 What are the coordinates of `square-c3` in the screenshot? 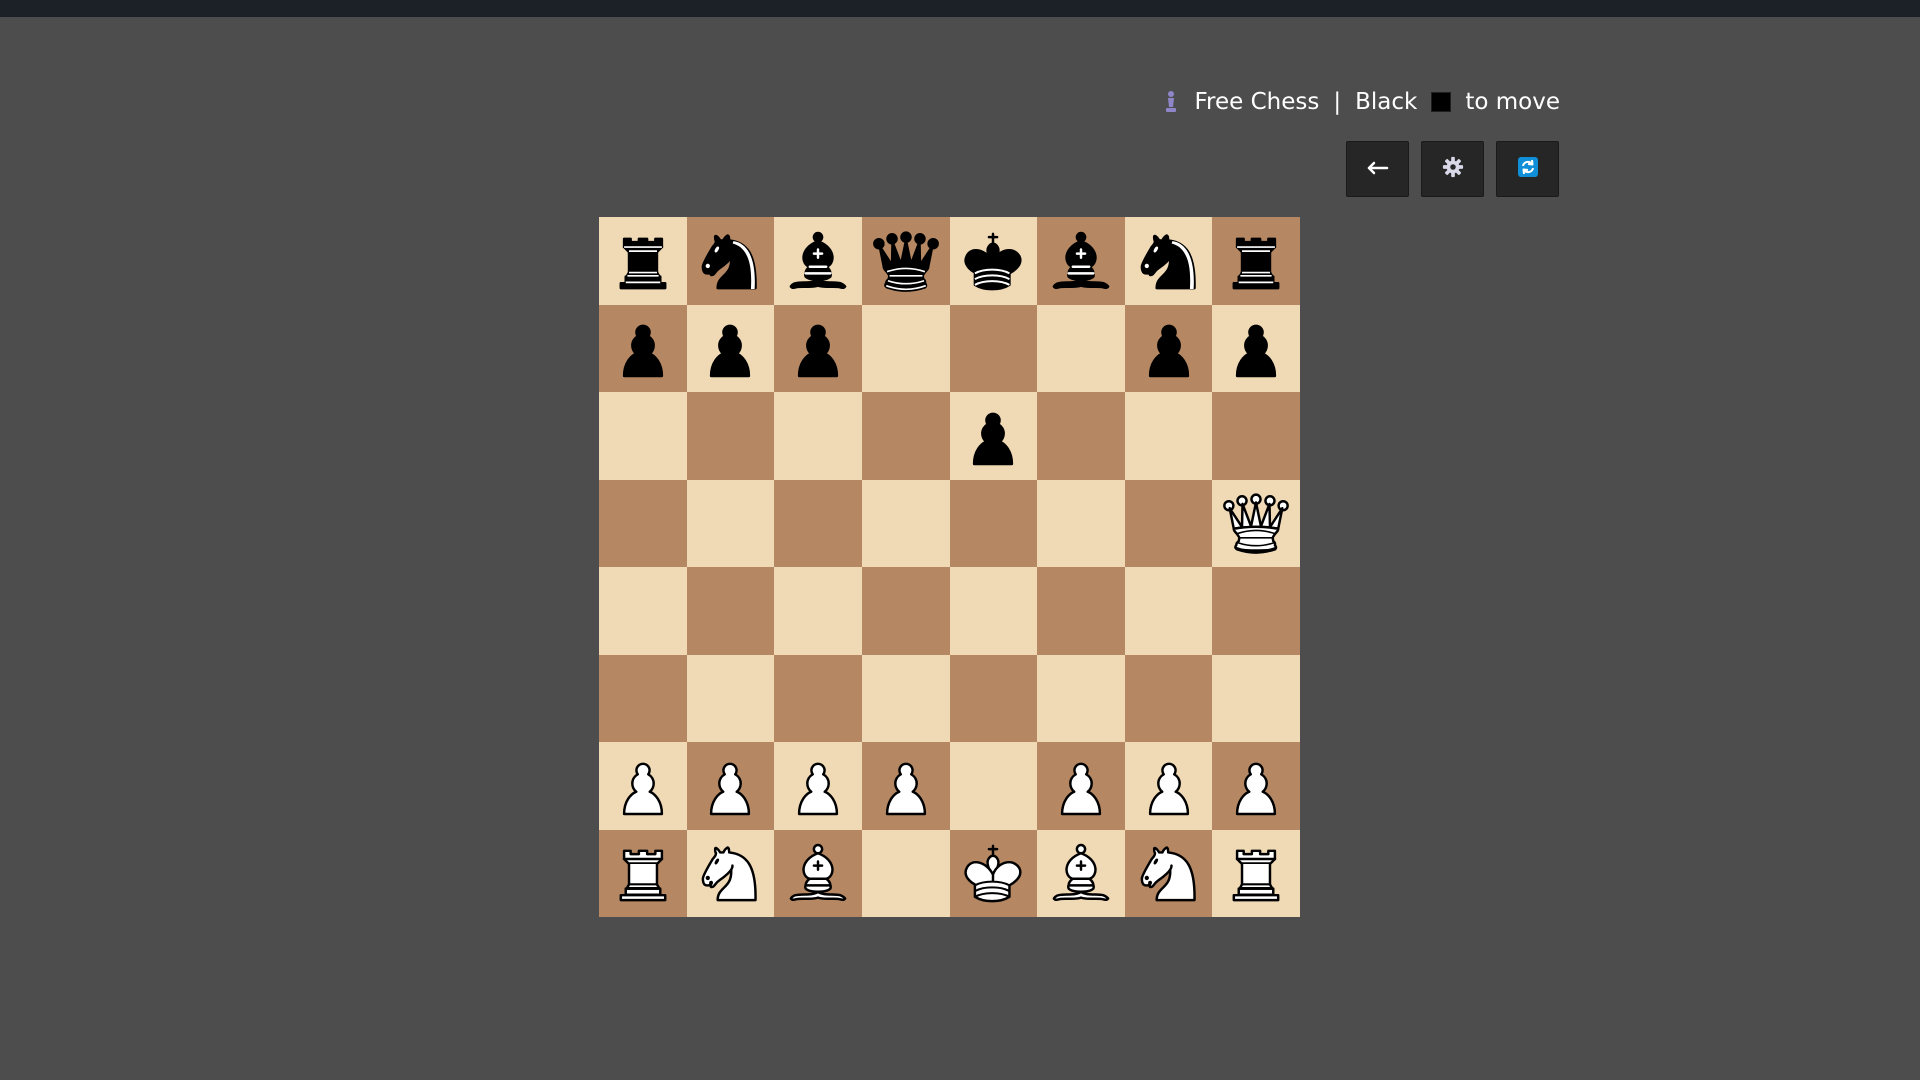 It's located at (818, 698).